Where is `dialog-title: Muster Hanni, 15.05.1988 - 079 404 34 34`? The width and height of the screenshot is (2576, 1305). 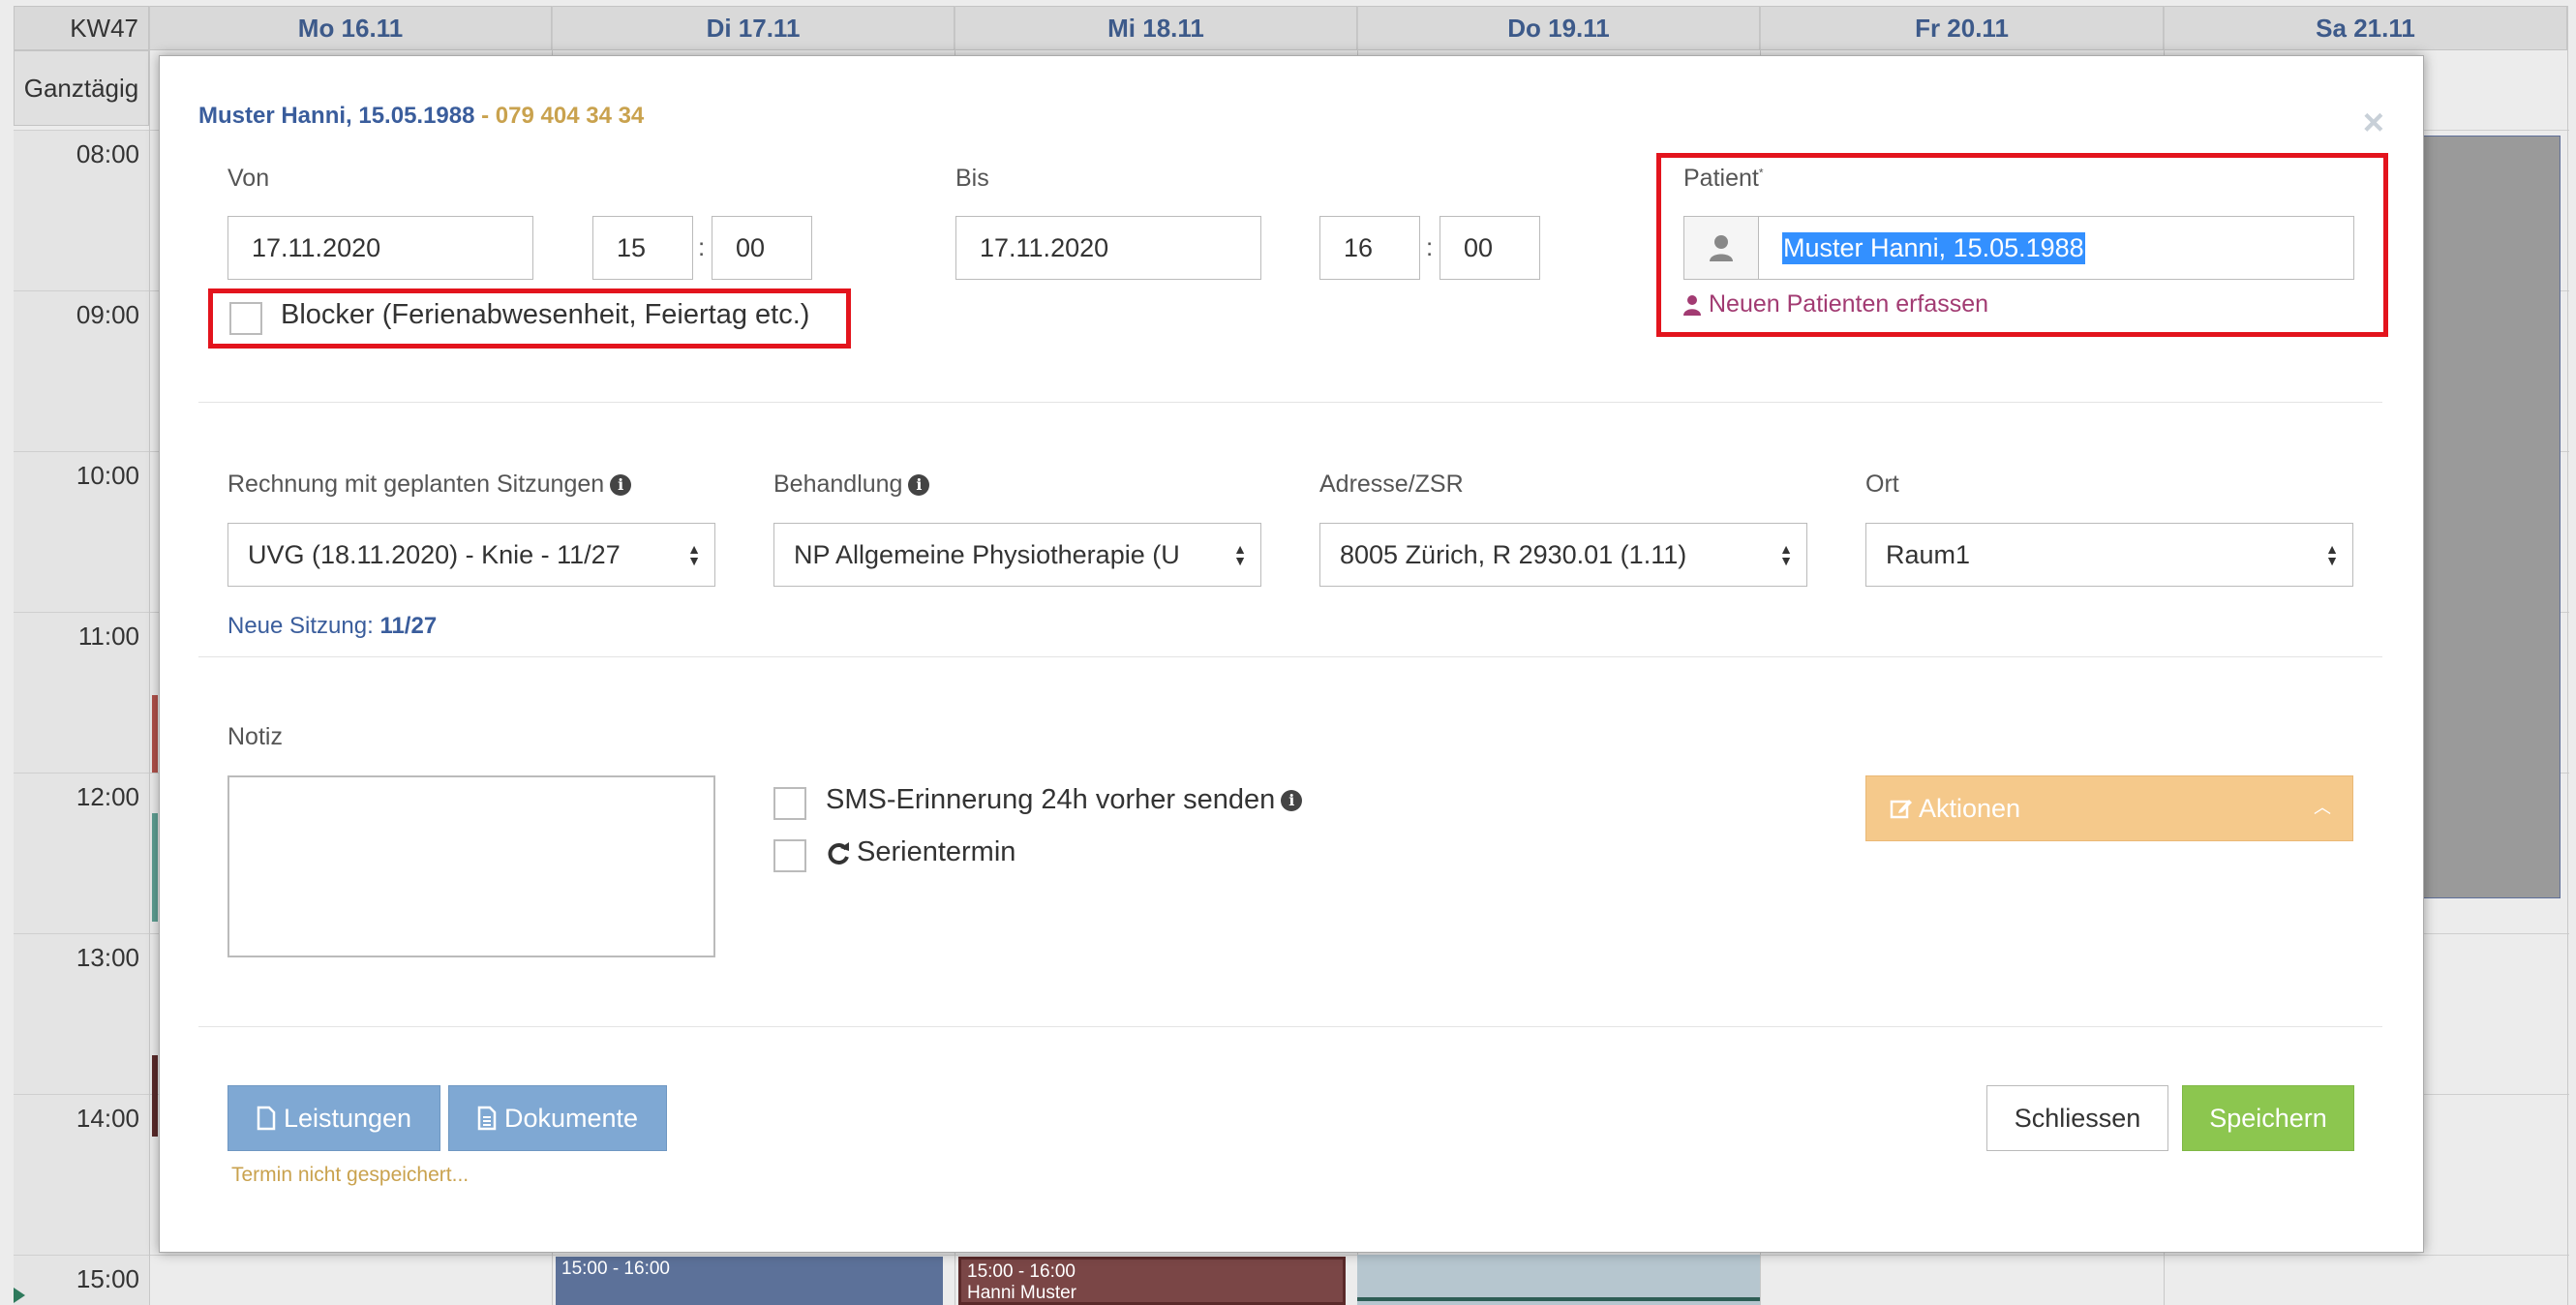 dialog-title: Muster Hanni, 15.05.1988 - 079 404 34 34 is located at coordinates (421, 116).